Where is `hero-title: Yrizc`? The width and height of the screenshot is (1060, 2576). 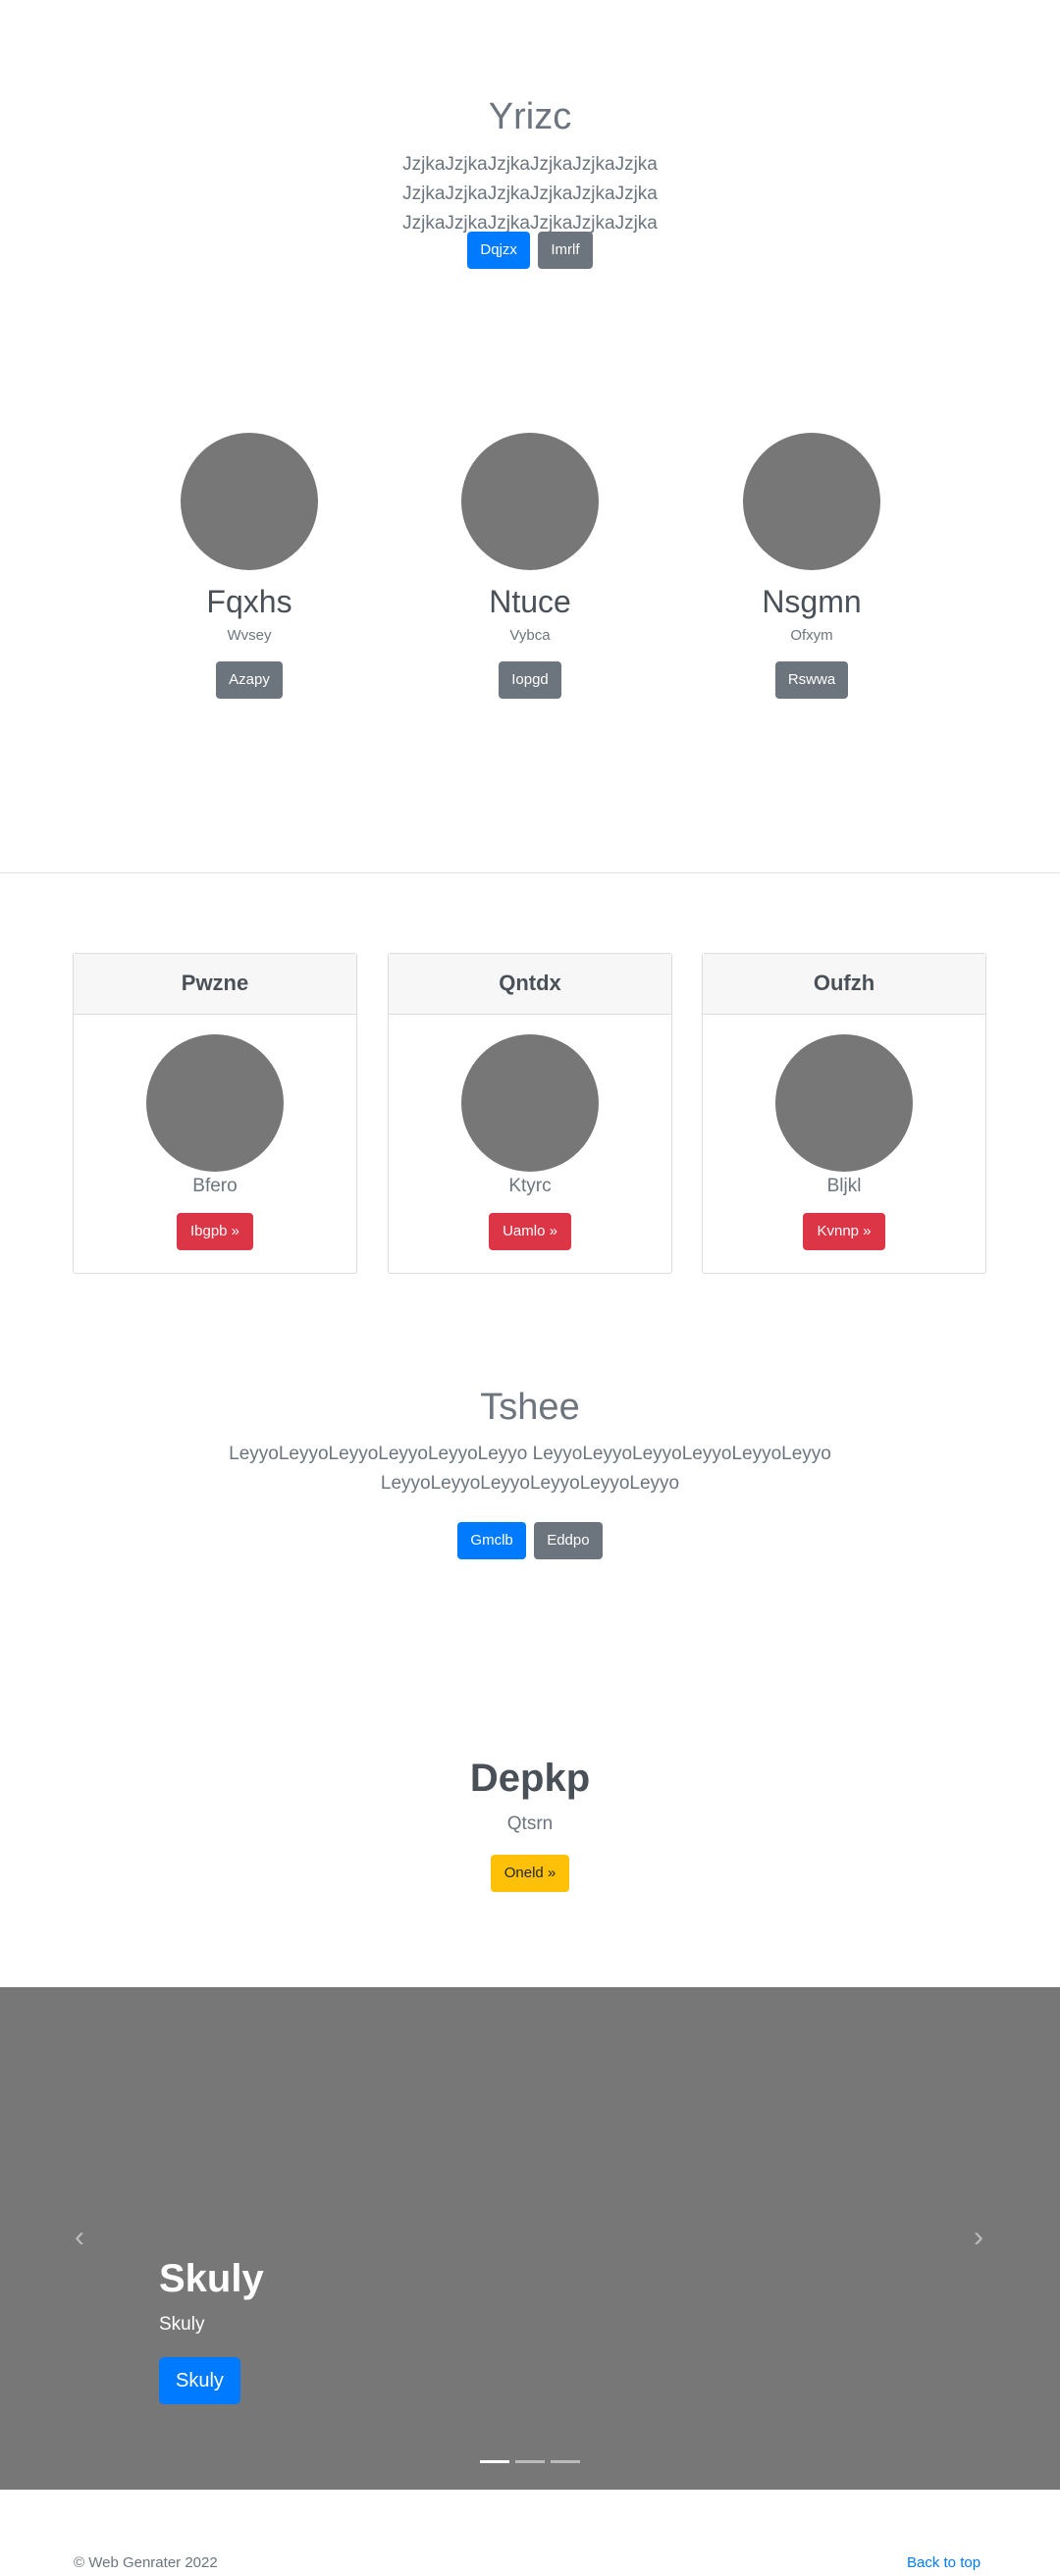 hero-title: Yrizc is located at coordinates (530, 116).